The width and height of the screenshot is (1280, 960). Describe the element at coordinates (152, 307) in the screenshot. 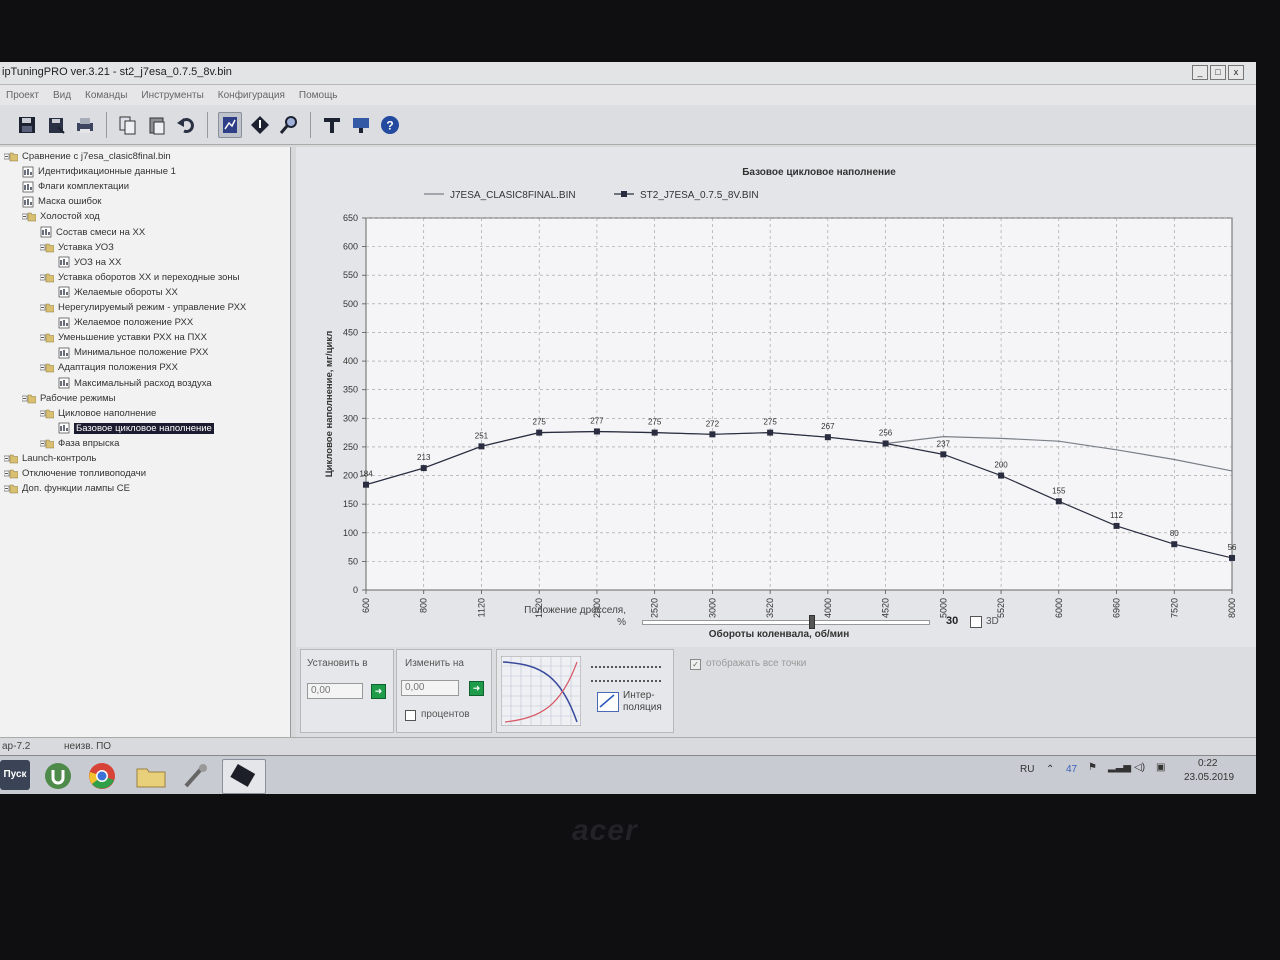

I see `tree-label: Нерегулируемый режим - управление РХХ` at that location.